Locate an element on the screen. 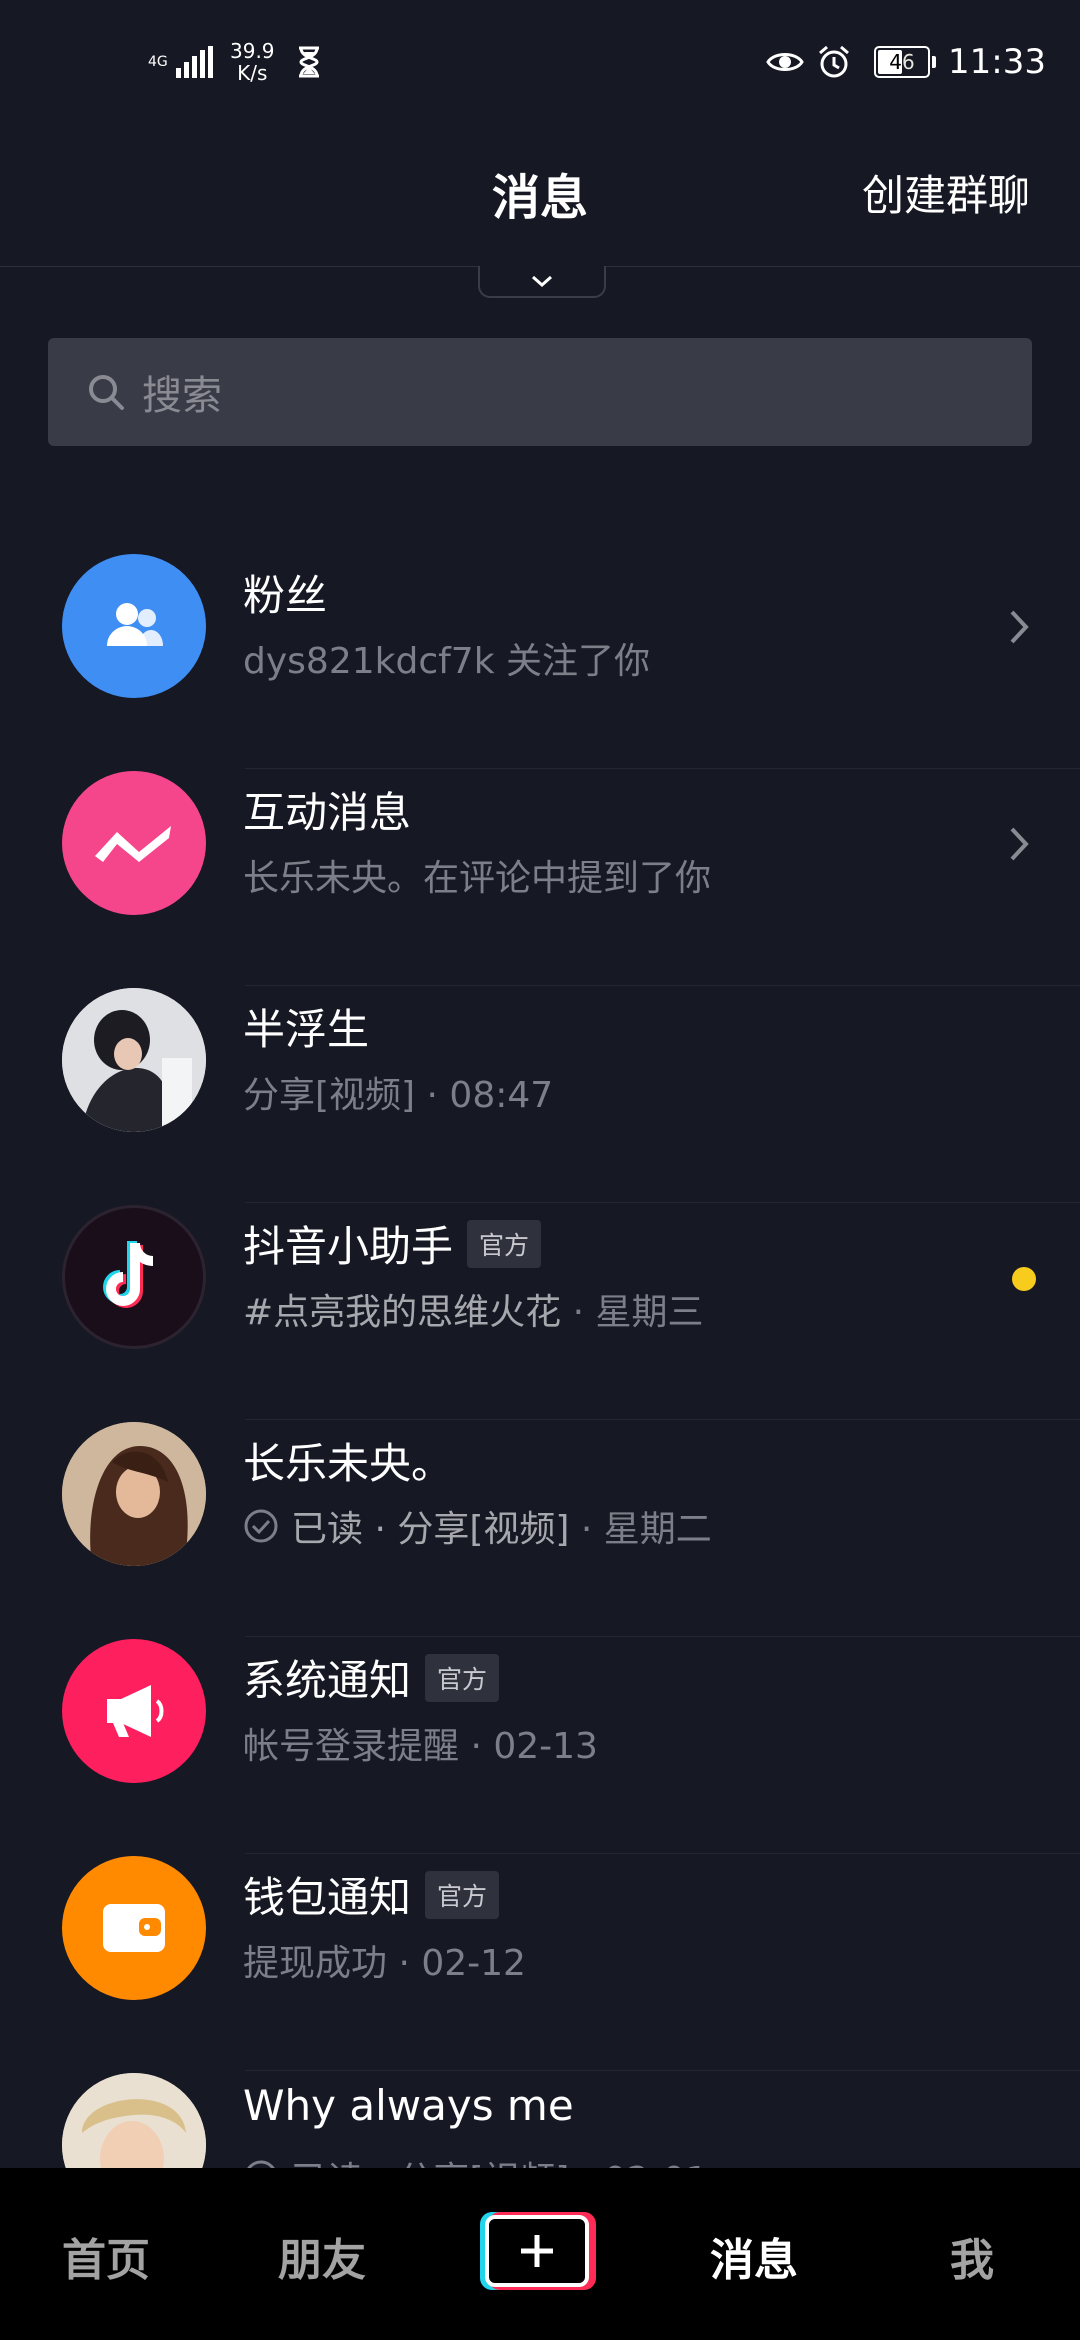 The width and height of the screenshot is (1080, 2340). nav-home: 首页 is located at coordinates (106, 2256).